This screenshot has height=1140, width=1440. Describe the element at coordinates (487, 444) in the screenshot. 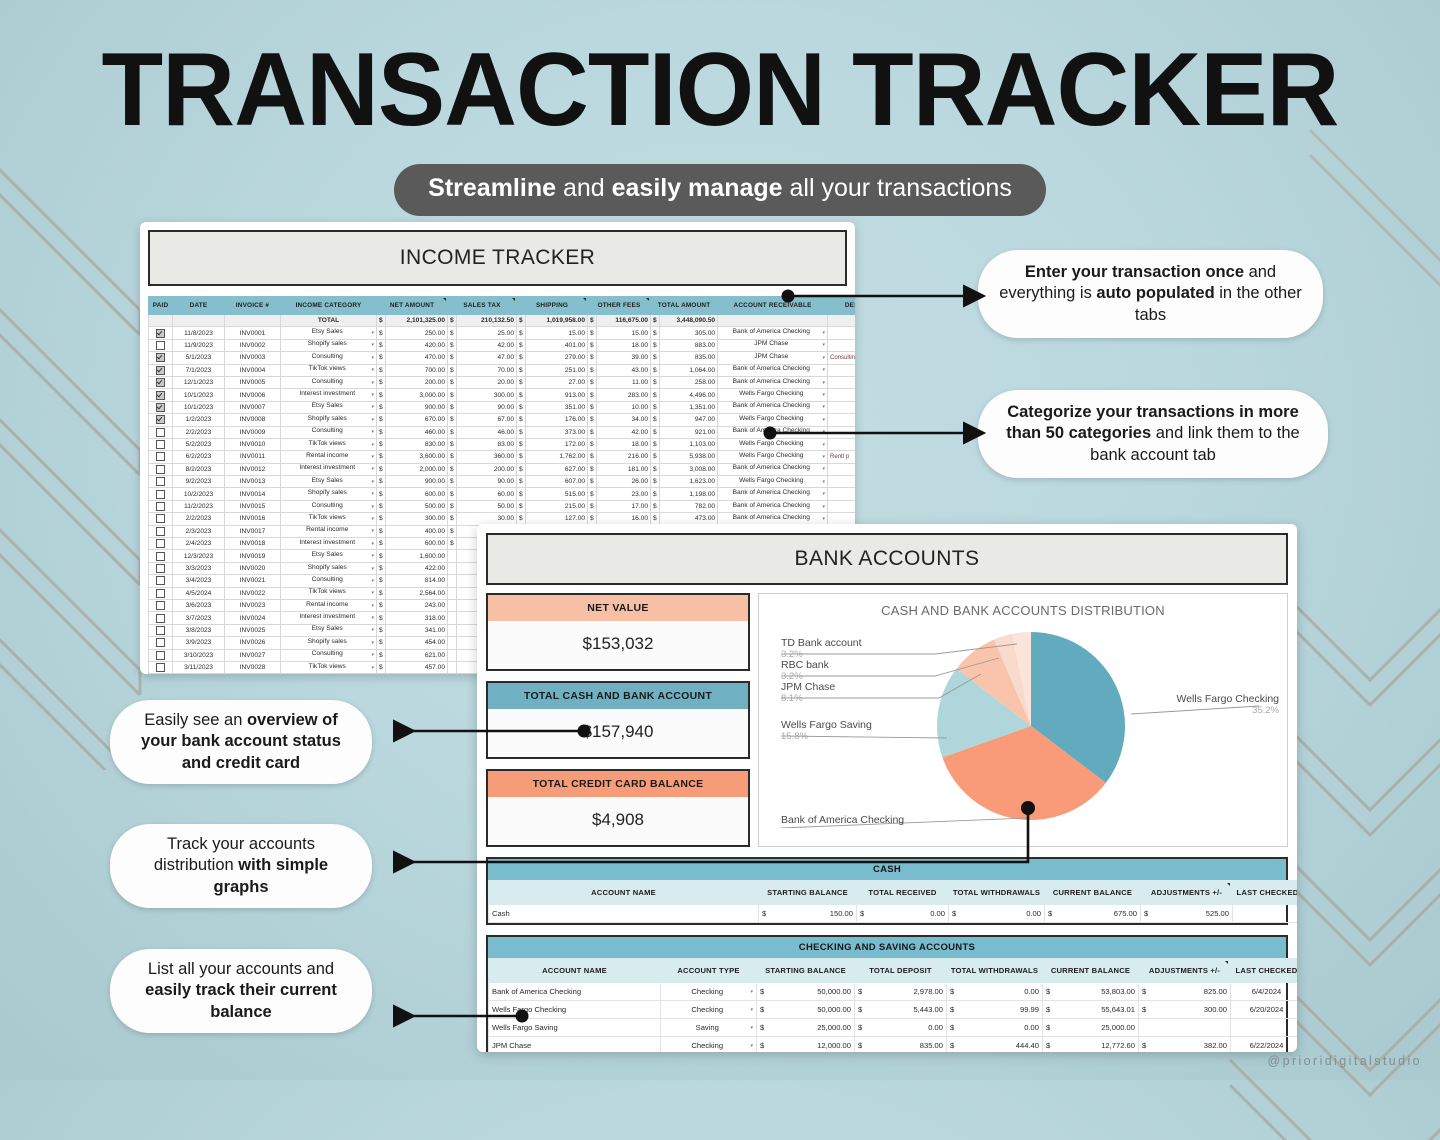

I see `cell-sales-tax: 83.00` at that location.